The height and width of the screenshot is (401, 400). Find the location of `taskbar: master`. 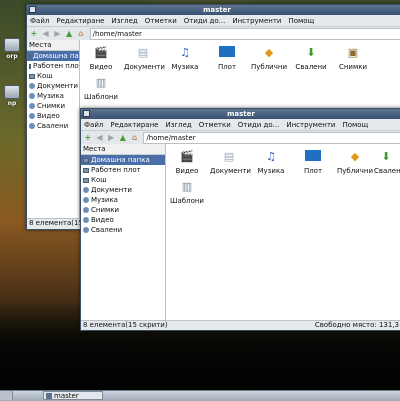

taskbar: master is located at coordinates (200, 395).